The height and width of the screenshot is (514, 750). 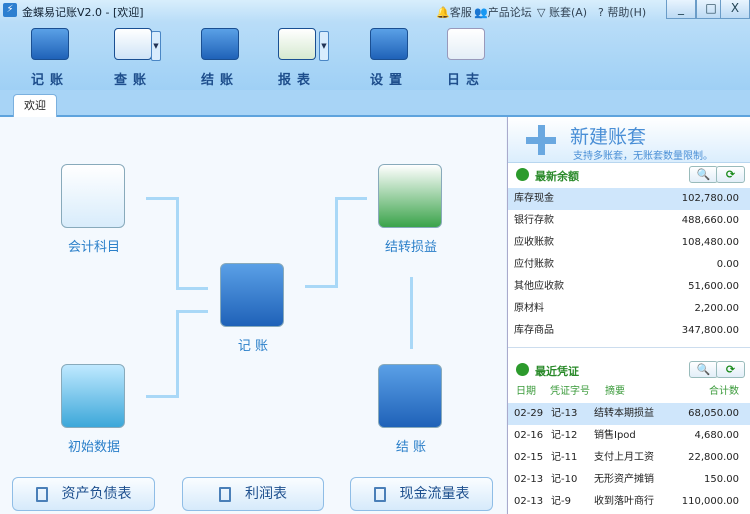 What do you see at coordinates (529, 308) in the screenshot?
I see `account-name: 原材料` at bounding box center [529, 308].